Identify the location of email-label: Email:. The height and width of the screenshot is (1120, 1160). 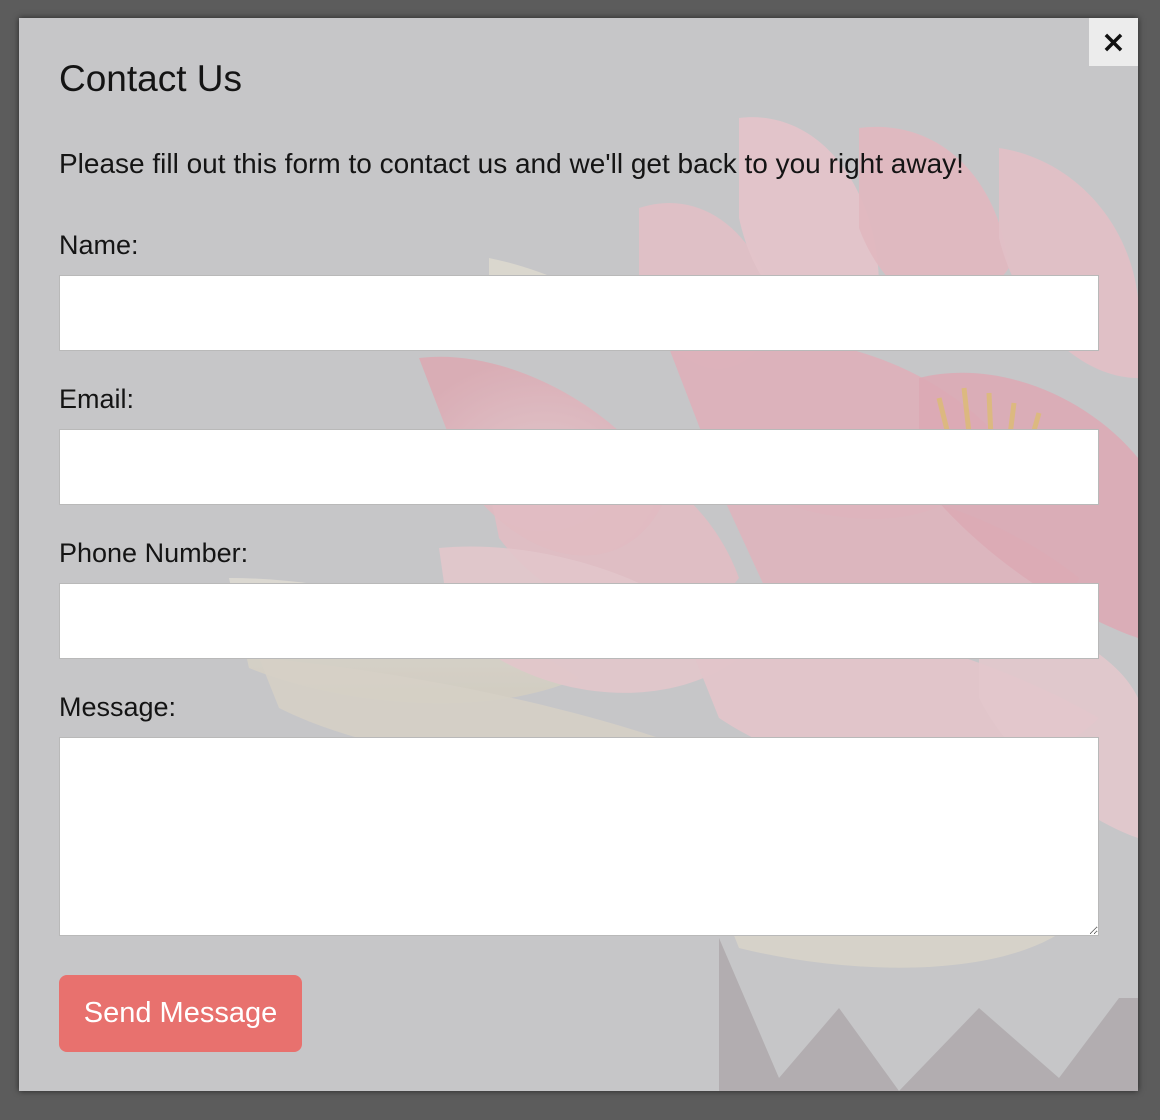
(97, 399).